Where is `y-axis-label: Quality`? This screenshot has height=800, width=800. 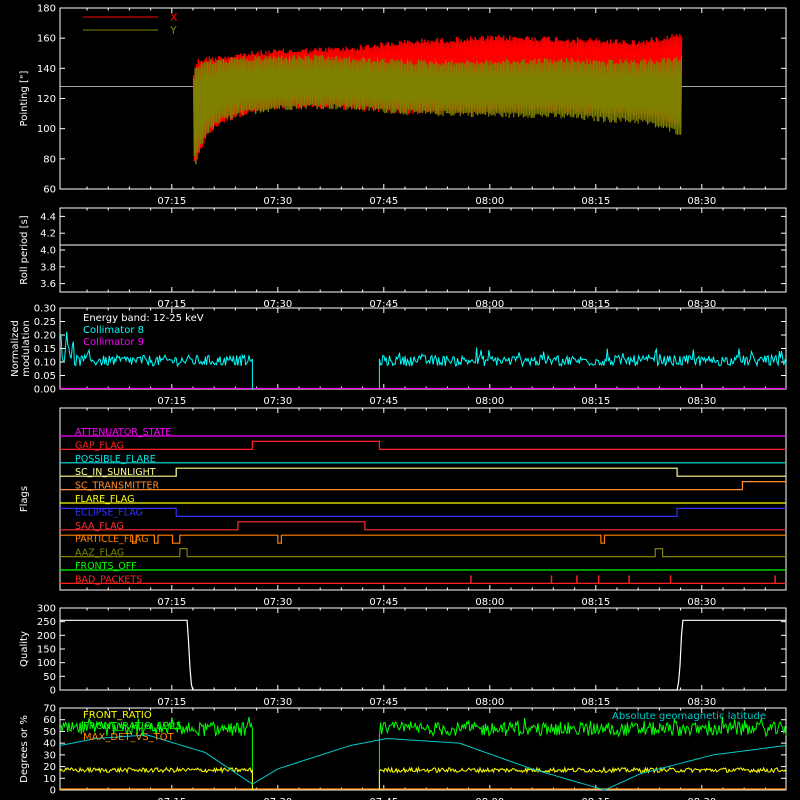 y-axis-label: Quality is located at coordinates (24, 649).